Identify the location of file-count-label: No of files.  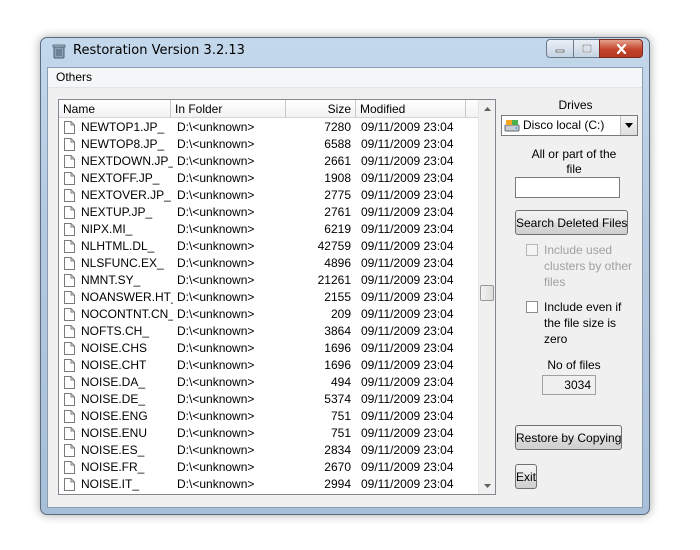
(574, 365).